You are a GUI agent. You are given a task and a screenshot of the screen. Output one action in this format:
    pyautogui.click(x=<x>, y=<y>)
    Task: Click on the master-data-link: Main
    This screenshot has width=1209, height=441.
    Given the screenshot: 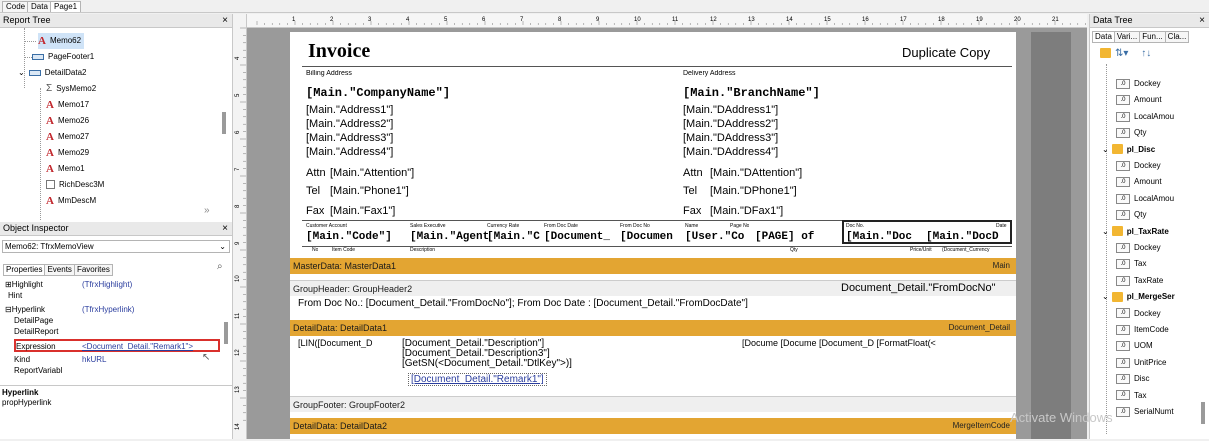 What is the action you would take?
    pyautogui.click(x=1001, y=266)
    